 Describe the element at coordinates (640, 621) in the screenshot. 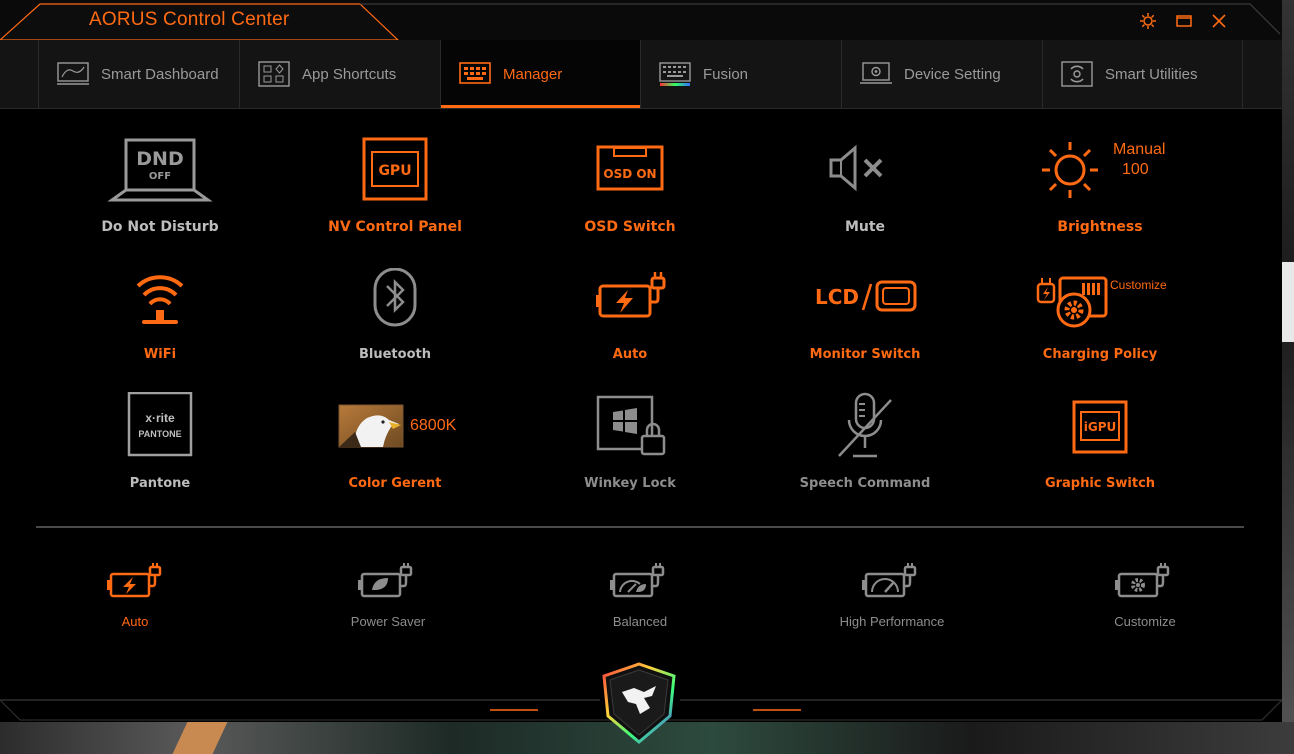

I see `power-mode-label: Balanced` at that location.